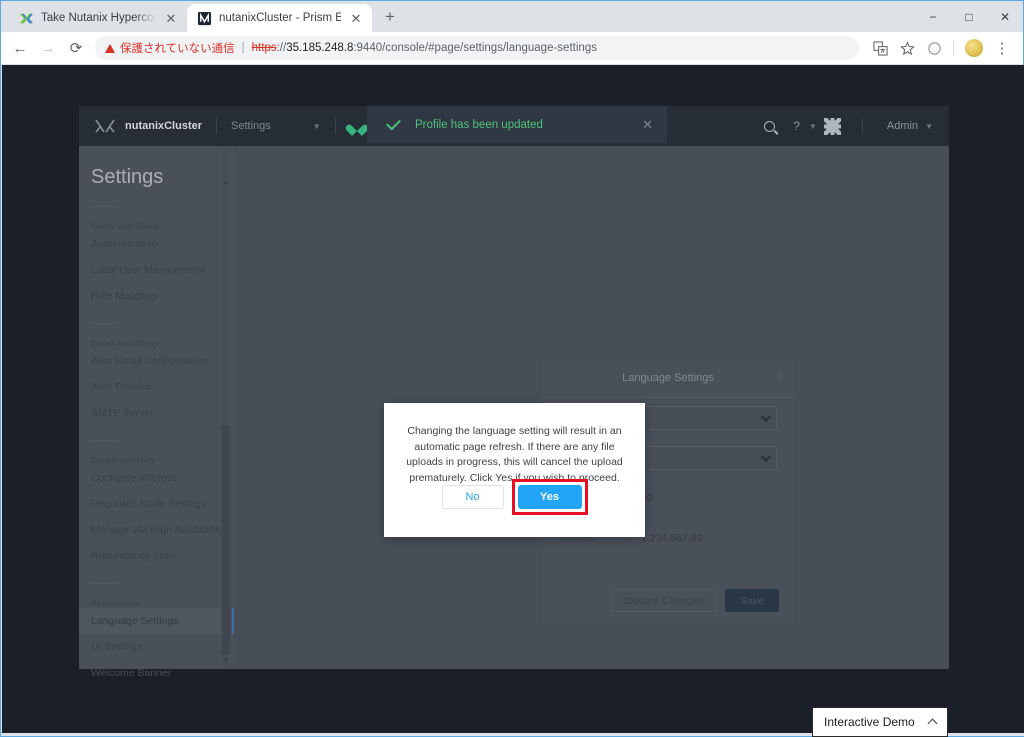  What do you see at coordinates (105, 126) in the screenshot?
I see `nutanix-x-logo` at bounding box center [105, 126].